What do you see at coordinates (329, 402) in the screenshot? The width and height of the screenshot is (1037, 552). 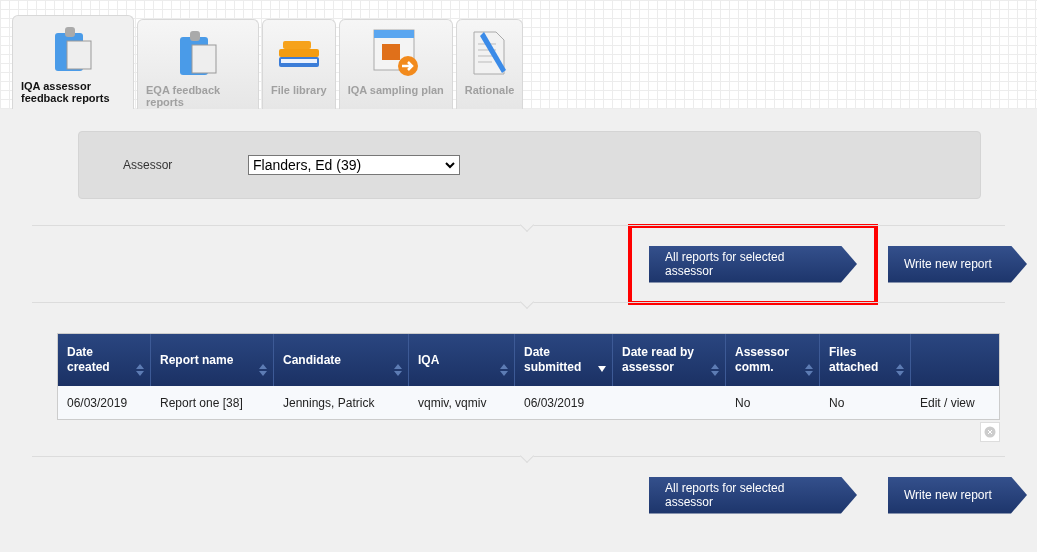 I see `table-cell: Jennings, Patrick` at bounding box center [329, 402].